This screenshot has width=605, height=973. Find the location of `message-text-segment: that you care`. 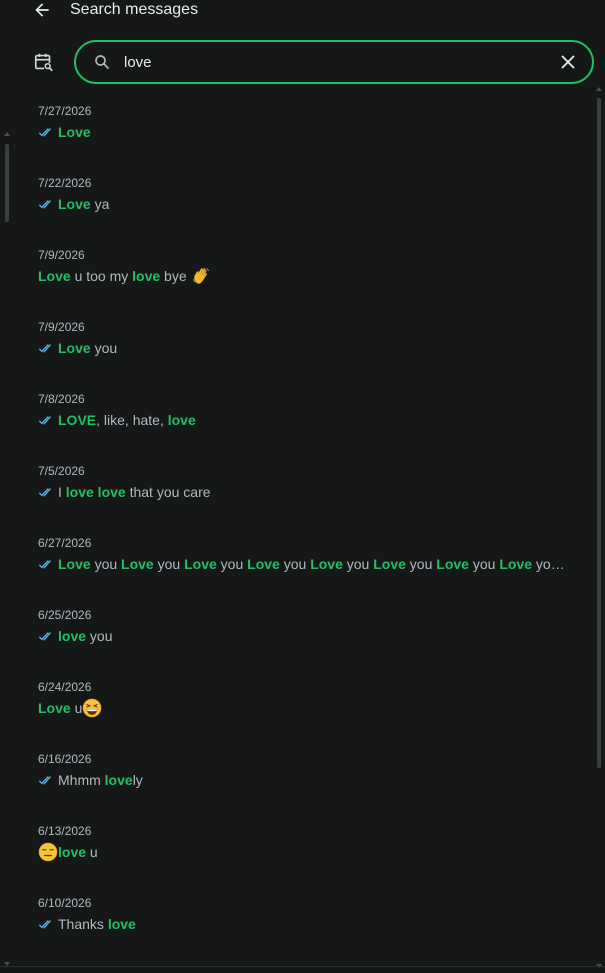

message-text-segment: that you care is located at coordinates (168, 492).